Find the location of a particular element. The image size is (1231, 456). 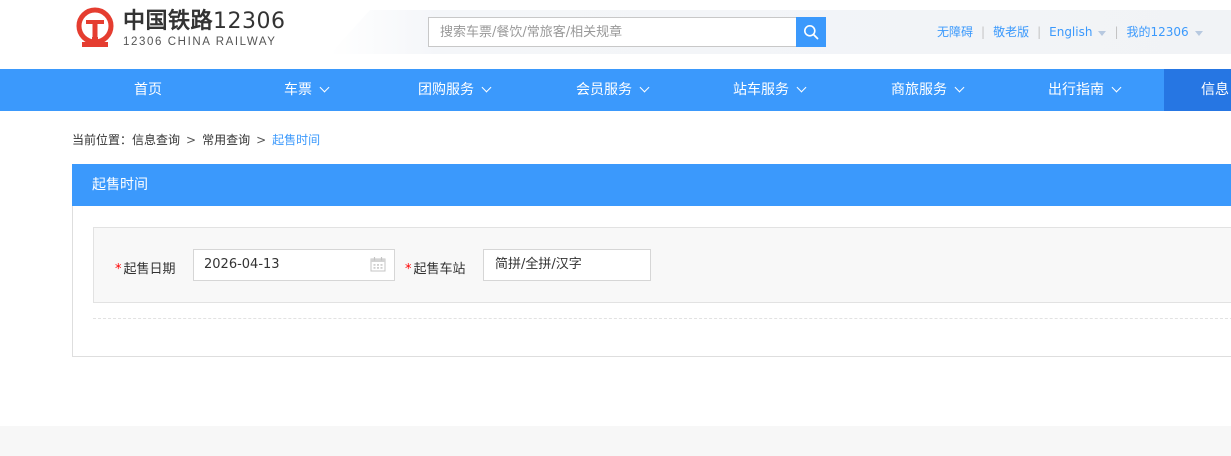

site-logo: 中国铁路12306 12306 CHINA RAILWAY is located at coordinates (179, 29).